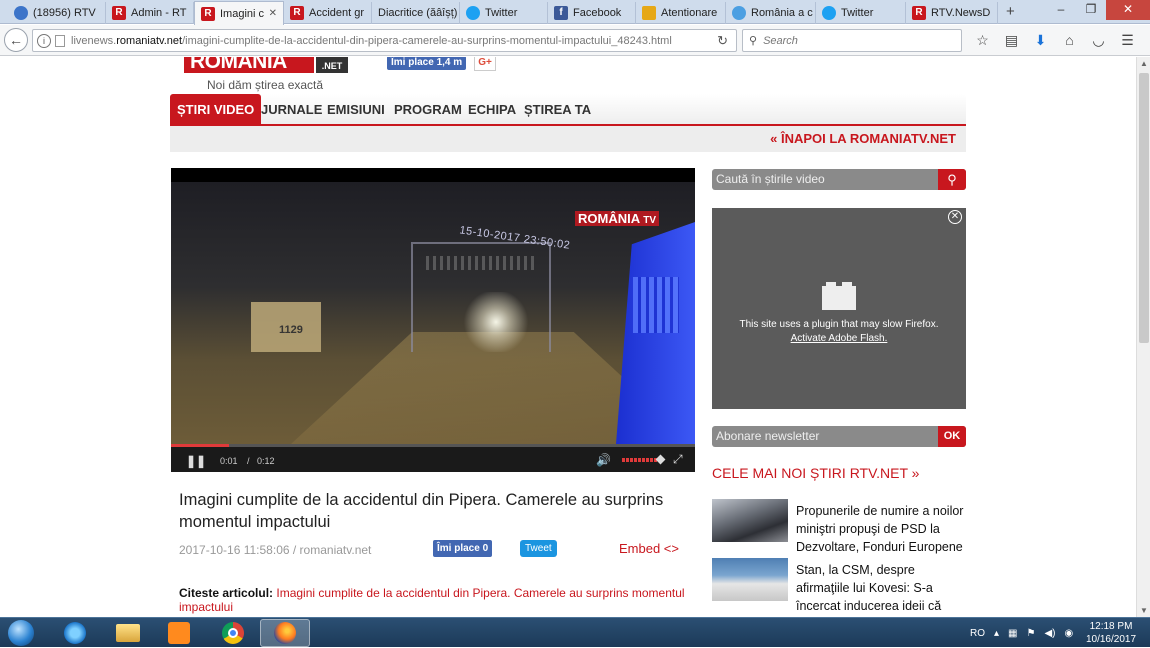 The image size is (1150, 648). What do you see at coordinates (332, 550) in the screenshot?
I see `article-source: / romaniatv.net` at bounding box center [332, 550].